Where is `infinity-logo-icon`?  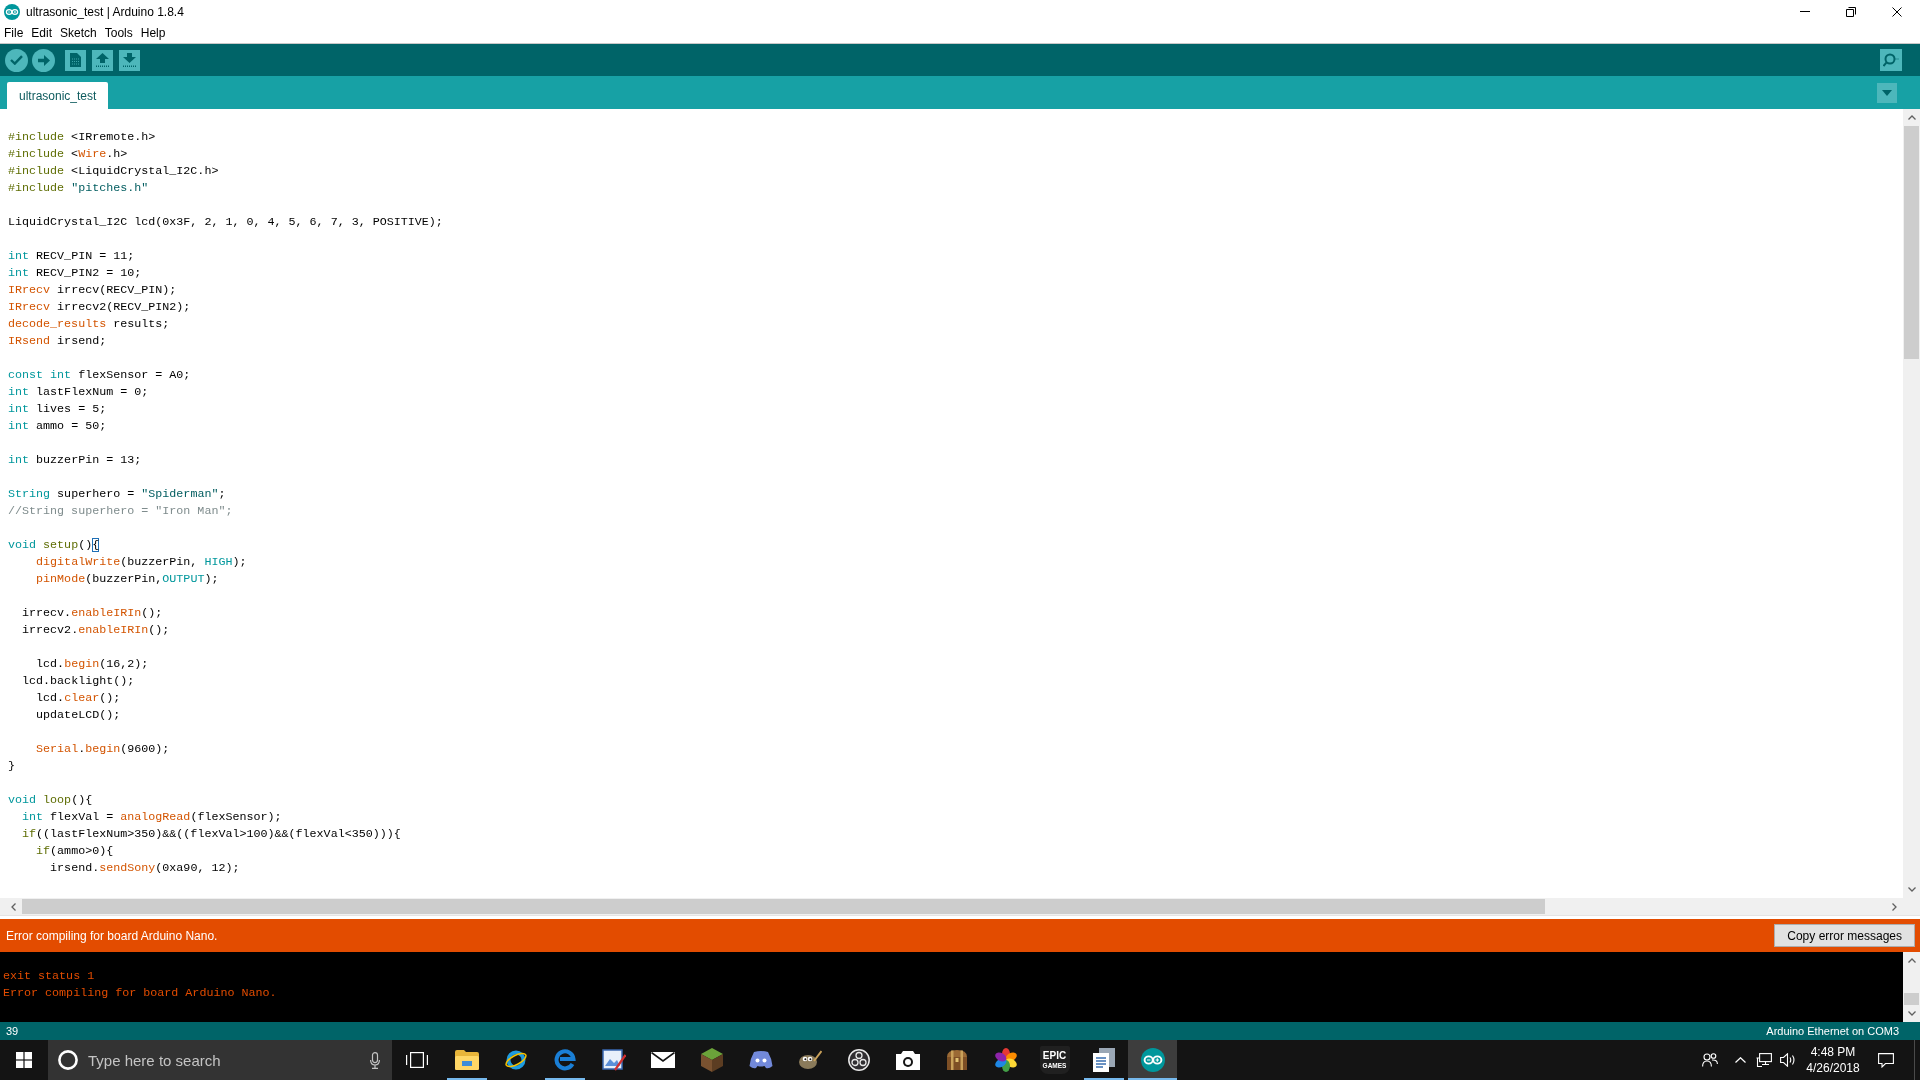 infinity-logo-icon is located at coordinates (1152, 1060).